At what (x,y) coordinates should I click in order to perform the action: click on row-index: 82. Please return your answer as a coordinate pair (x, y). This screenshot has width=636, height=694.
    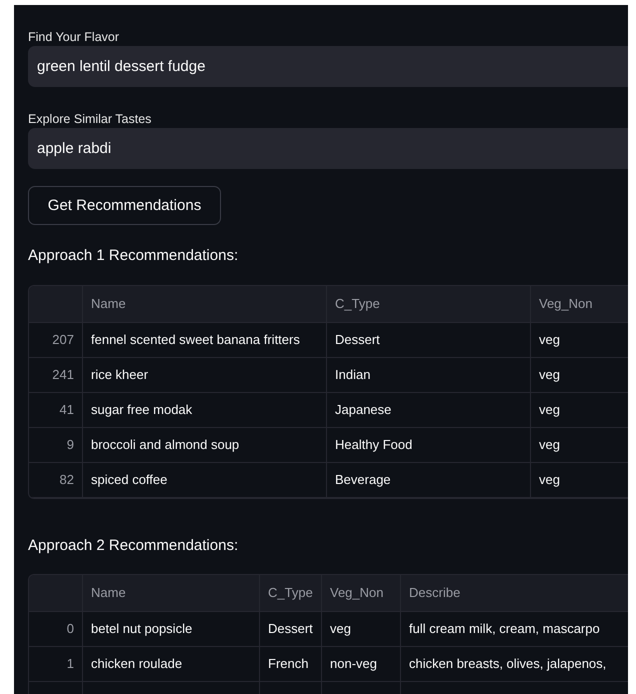
    Looking at the image, I should click on (56, 480).